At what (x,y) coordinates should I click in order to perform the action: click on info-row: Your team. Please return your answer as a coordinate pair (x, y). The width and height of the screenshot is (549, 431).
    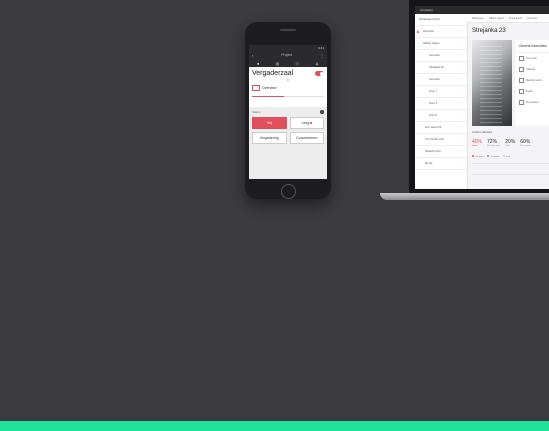
    Looking at the image, I should click on (532, 58).